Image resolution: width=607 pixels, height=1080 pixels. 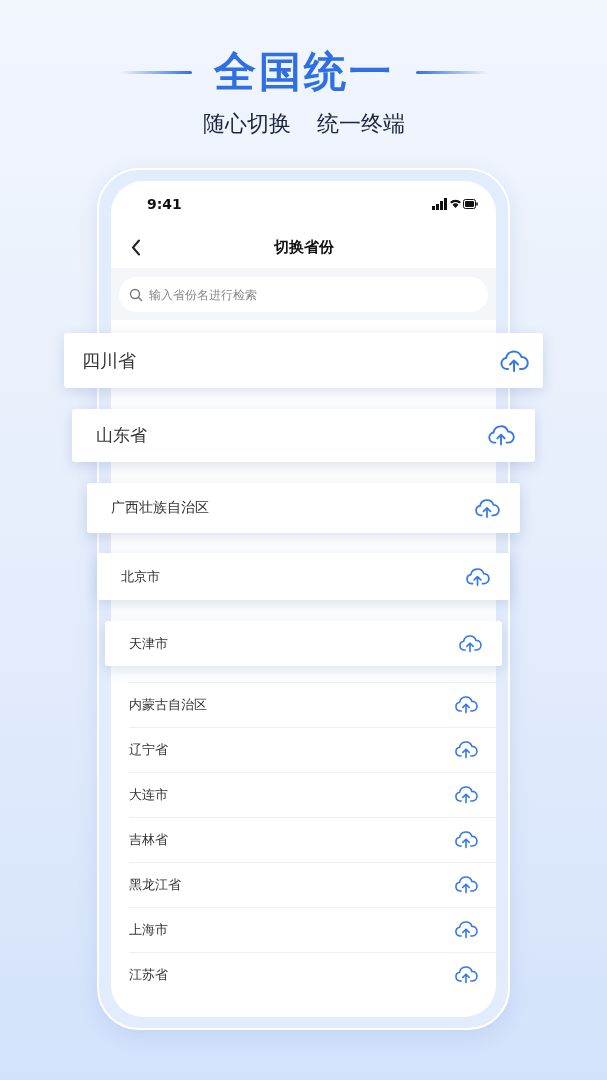 What do you see at coordinates (312, 929) in the screenshot?
I see `province-row: 上海市` at bounding box center [312, 929].